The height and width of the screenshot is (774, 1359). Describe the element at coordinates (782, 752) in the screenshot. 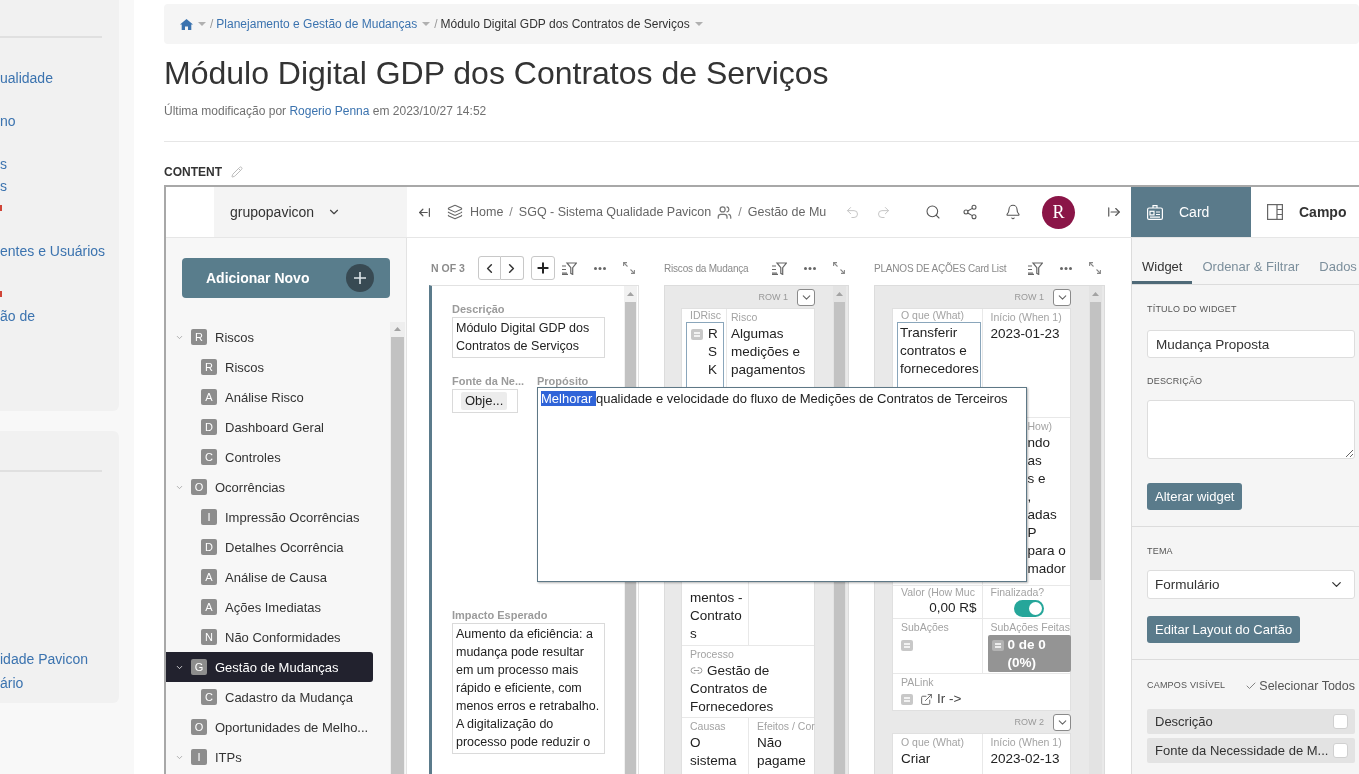

I see `cell-text: Não pagame` at that location.